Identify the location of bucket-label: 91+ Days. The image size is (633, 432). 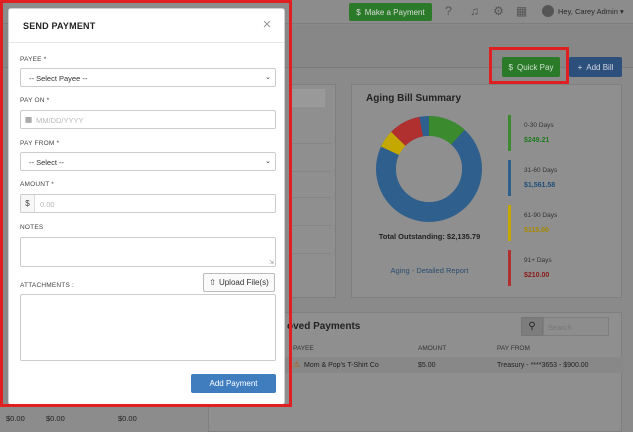
(538, 260).